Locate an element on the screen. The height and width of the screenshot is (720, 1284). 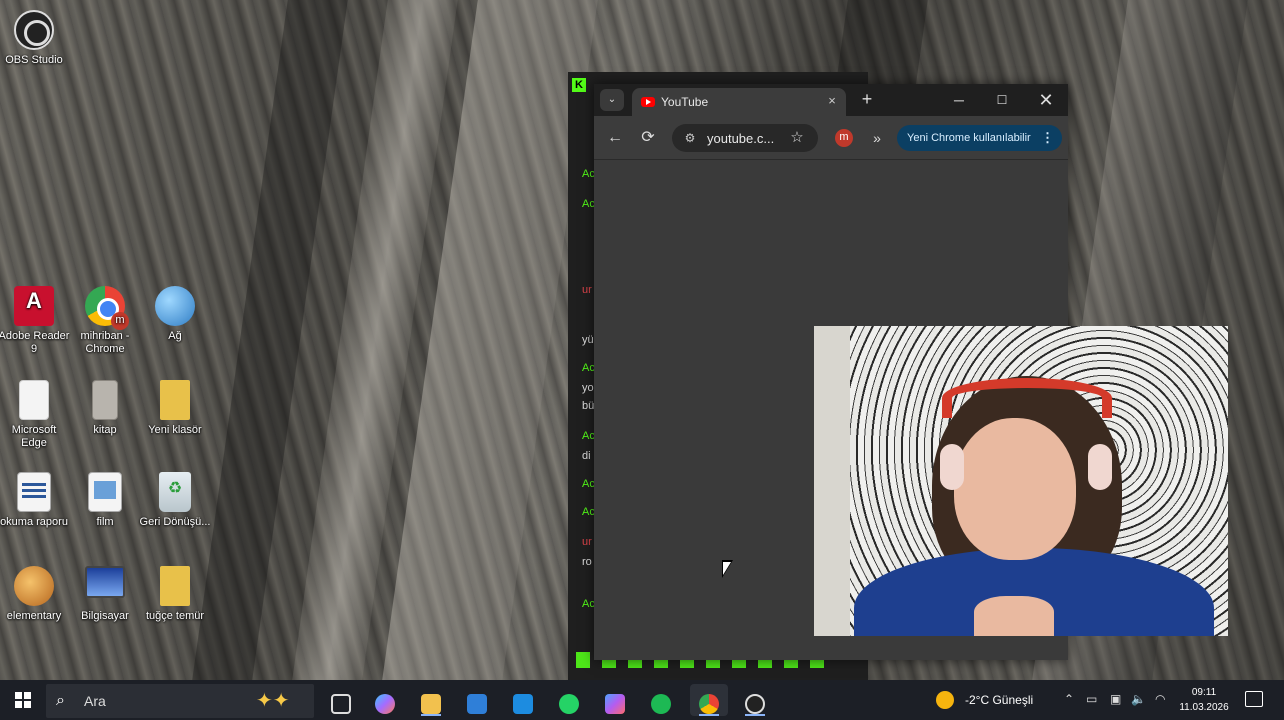
taskbar-store is located at coordinates (477, 700).